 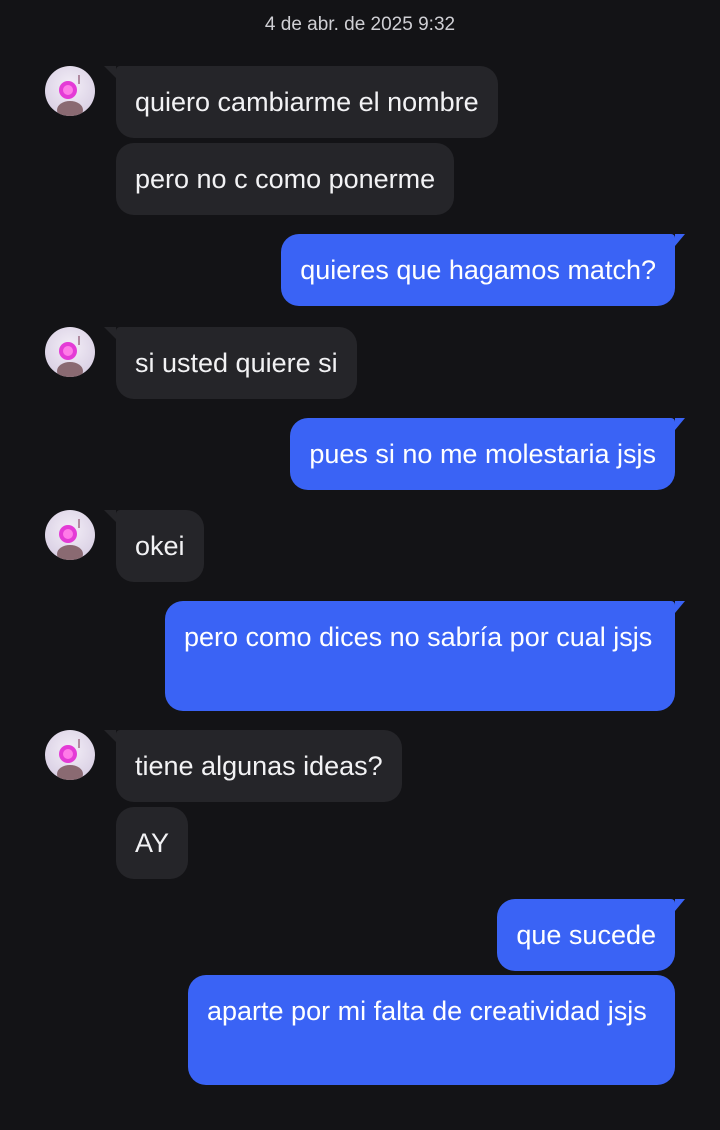 What do you see at coordinates (307, 102) in the screenshot?
I see `message-text: quiero cambiarme el nombre` at bounding box center [307, 102].